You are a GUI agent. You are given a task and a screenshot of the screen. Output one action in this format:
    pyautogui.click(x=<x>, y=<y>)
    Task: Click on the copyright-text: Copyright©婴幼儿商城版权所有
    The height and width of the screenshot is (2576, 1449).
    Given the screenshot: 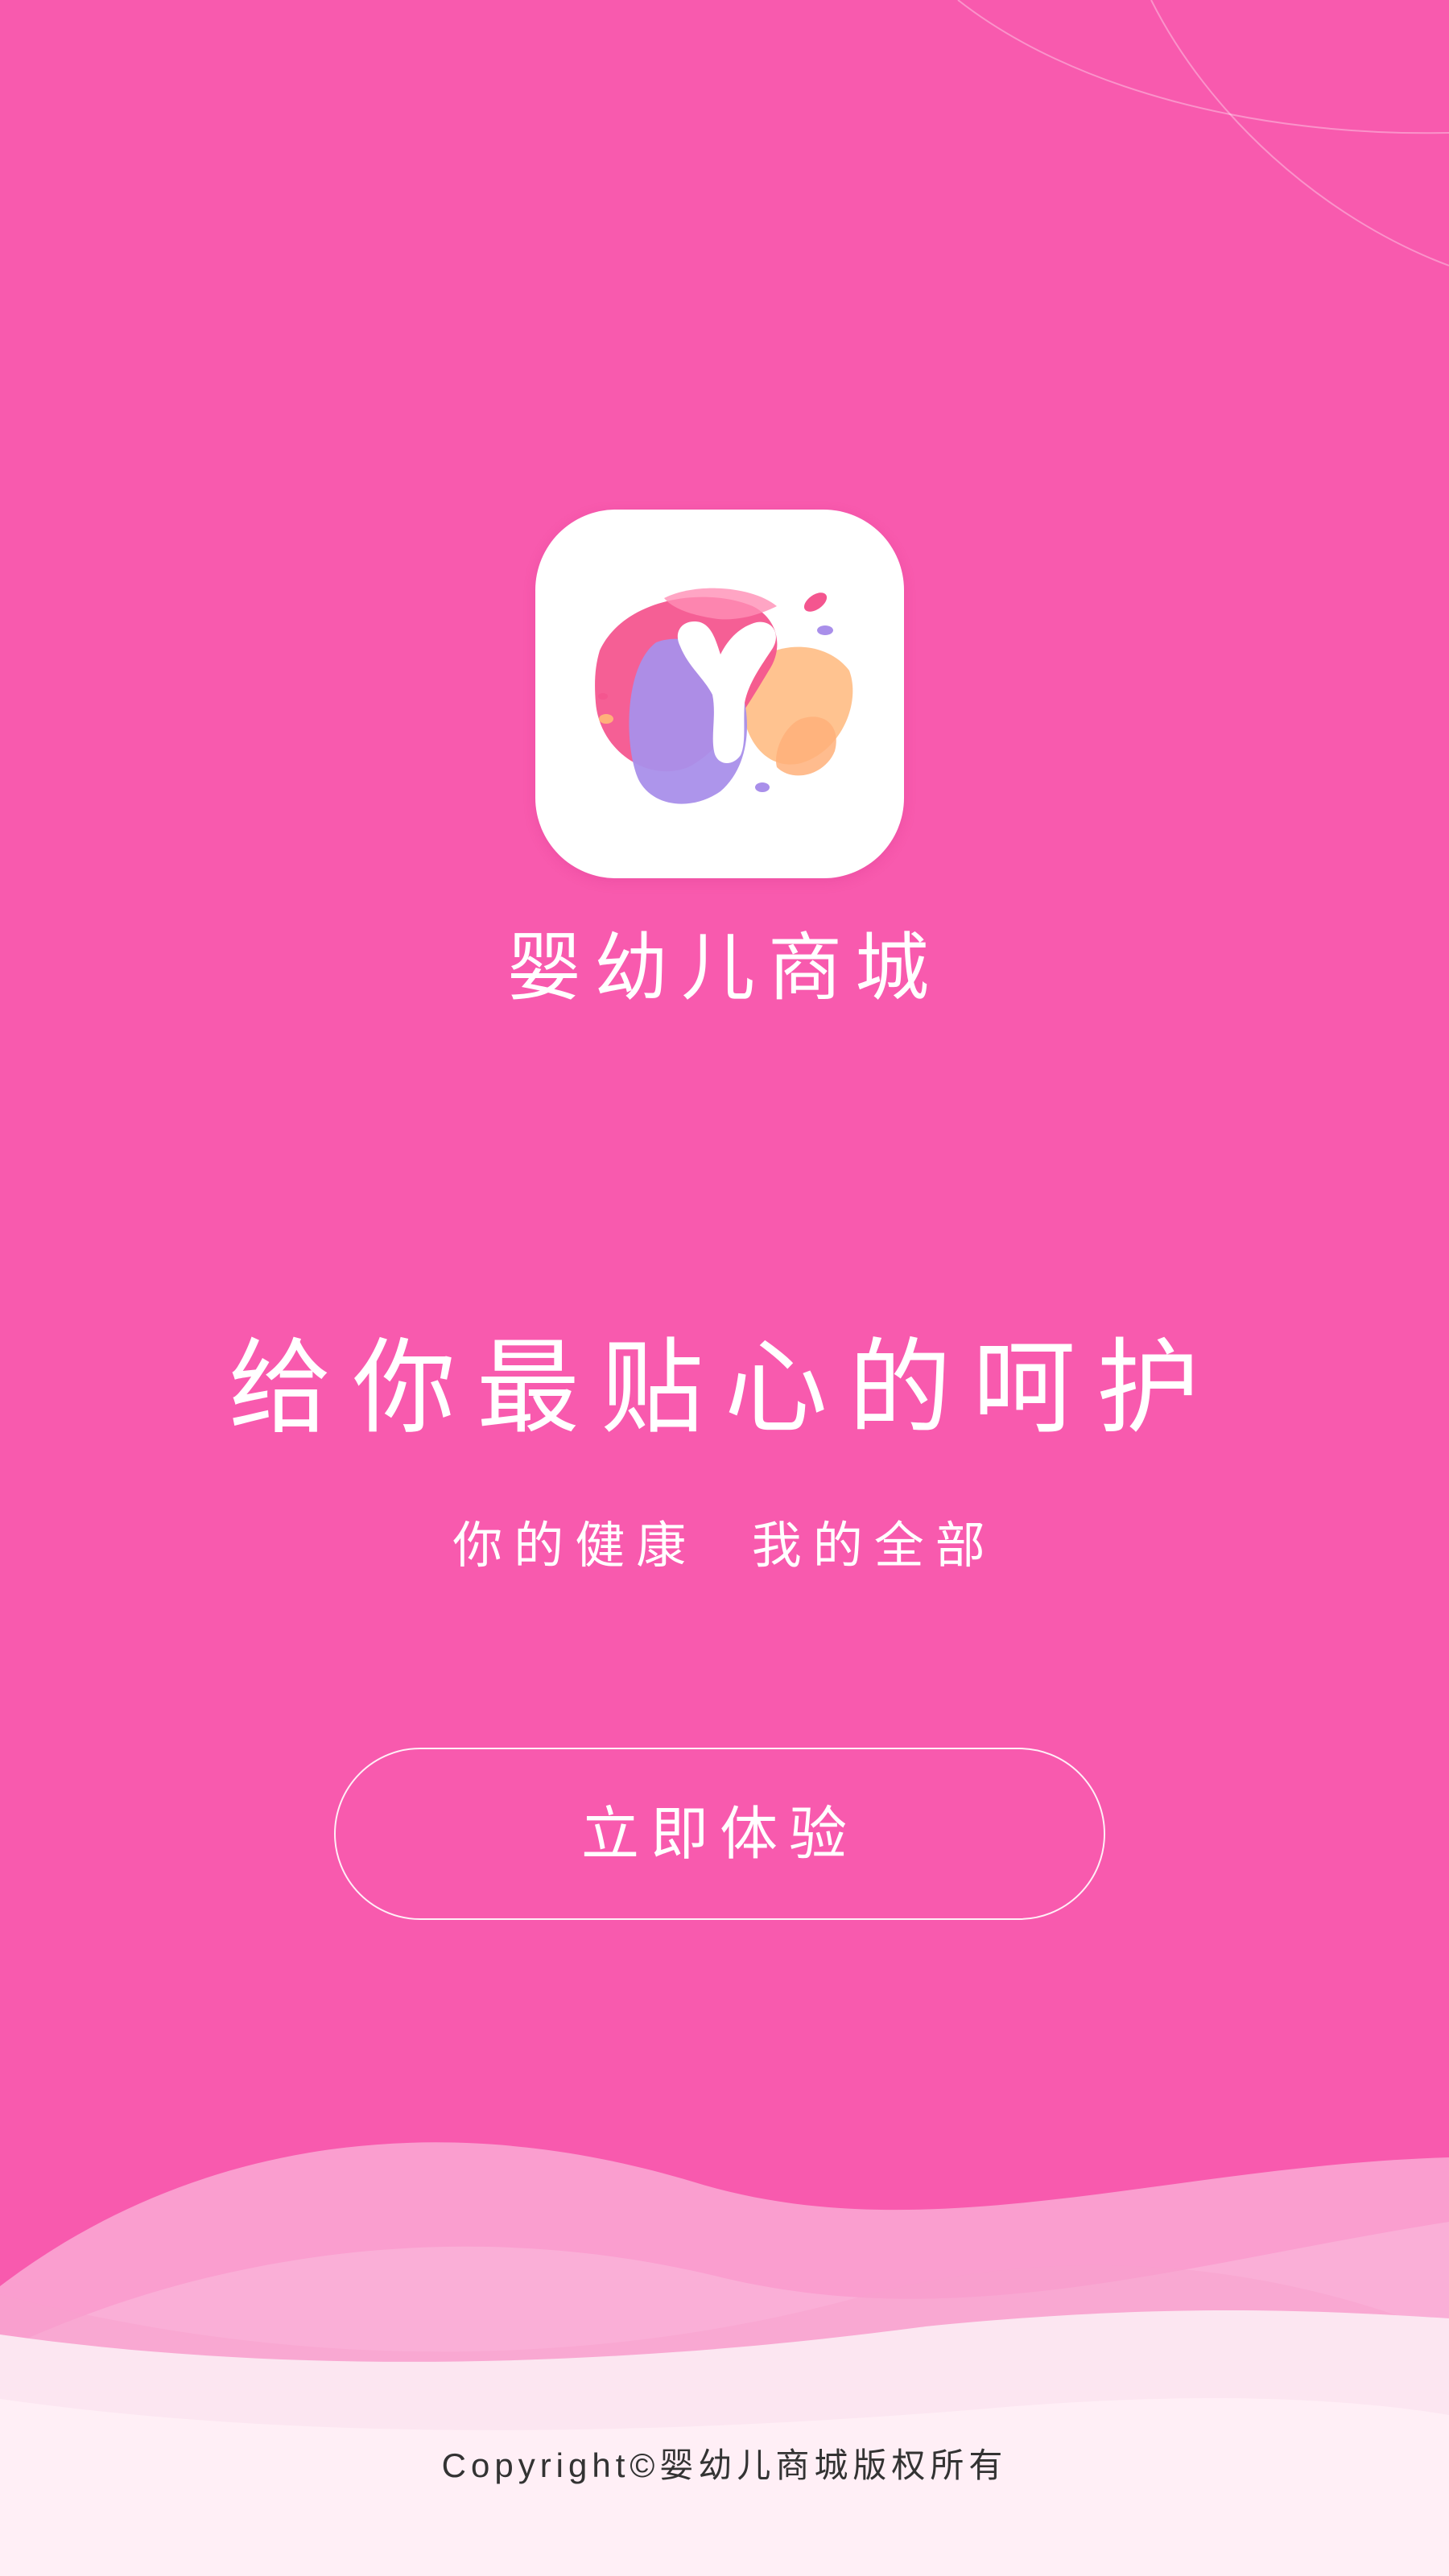 What is the action you would take?
    pyautogui.click(x=724, y=2465)
    